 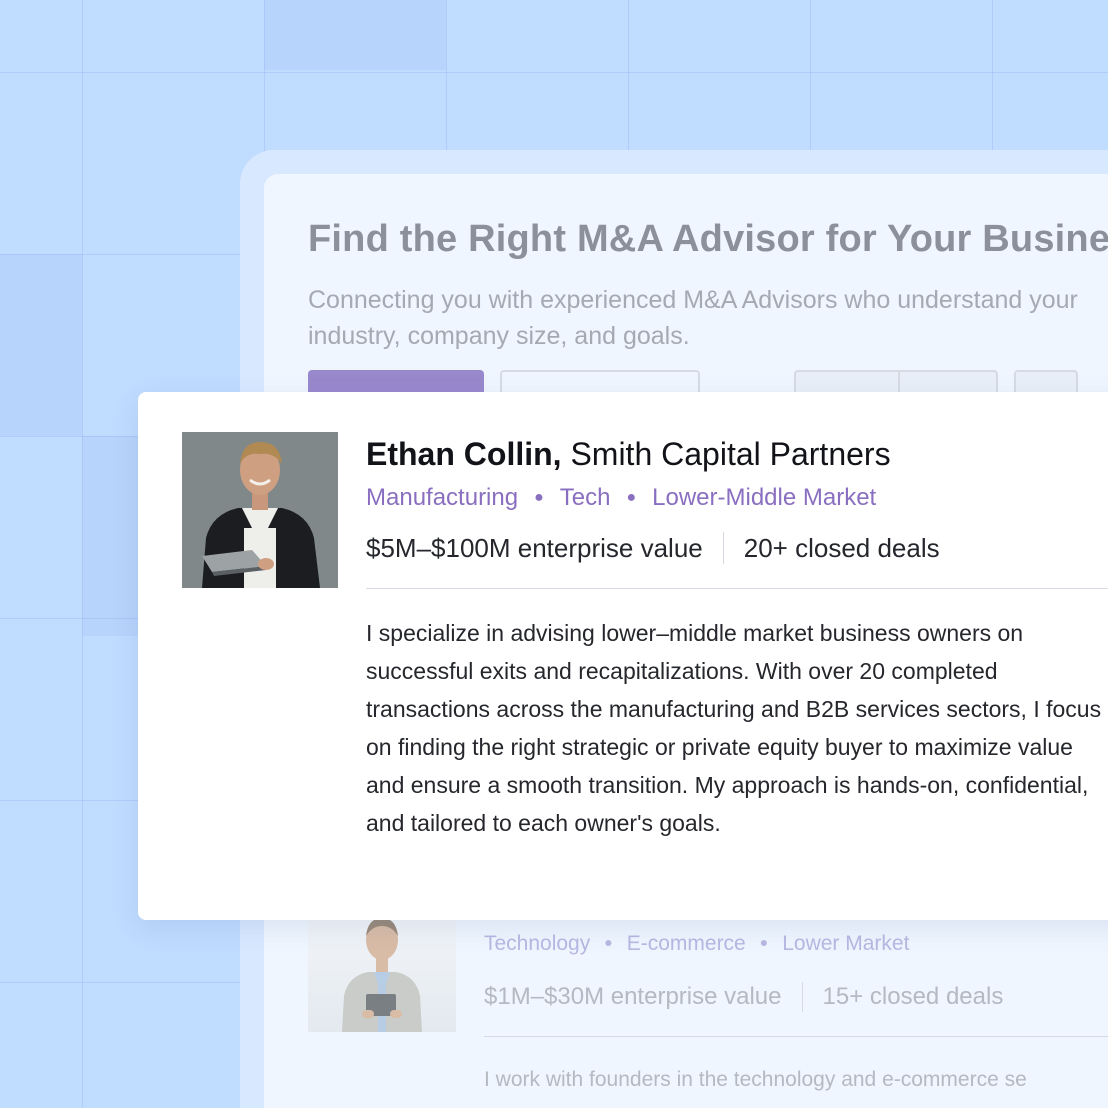 What do you see at coordinates (730, 454) in the screenshot?
I see `advisor-firm: Smith Capital Partners` at bounding box center [730, 454].